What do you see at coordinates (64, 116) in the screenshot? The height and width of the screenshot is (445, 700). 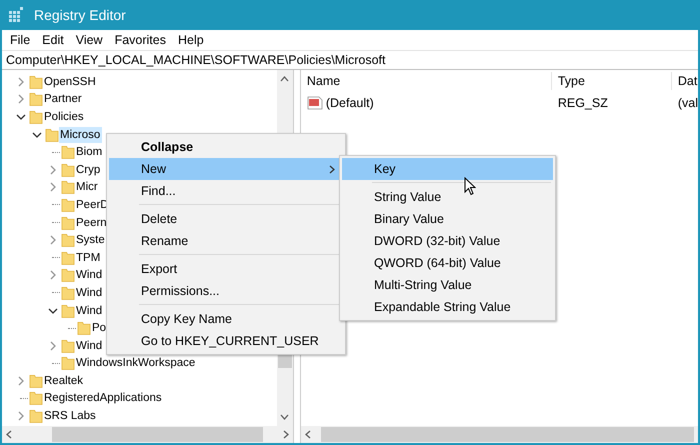 I see `tree-item: Policies` at bounding box center [64, 116].